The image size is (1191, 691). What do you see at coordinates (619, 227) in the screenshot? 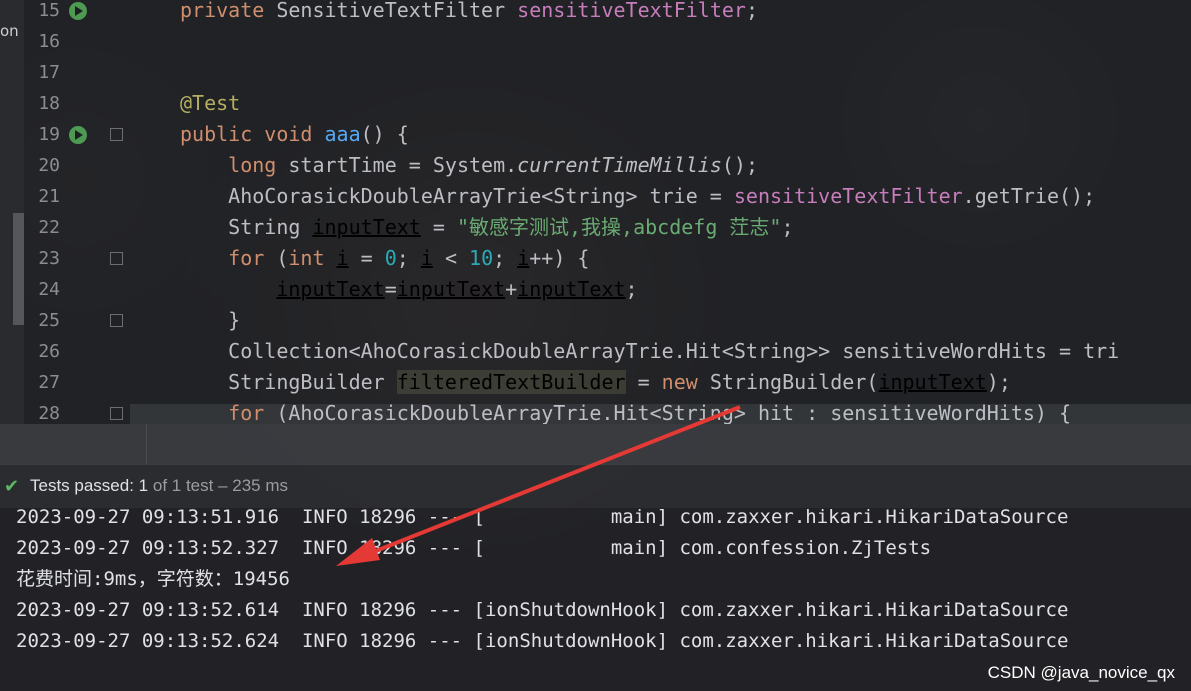
I see `code-token: "敏感字测试,我操,abcdefg 茳志"` at bounding box center [619, 227].